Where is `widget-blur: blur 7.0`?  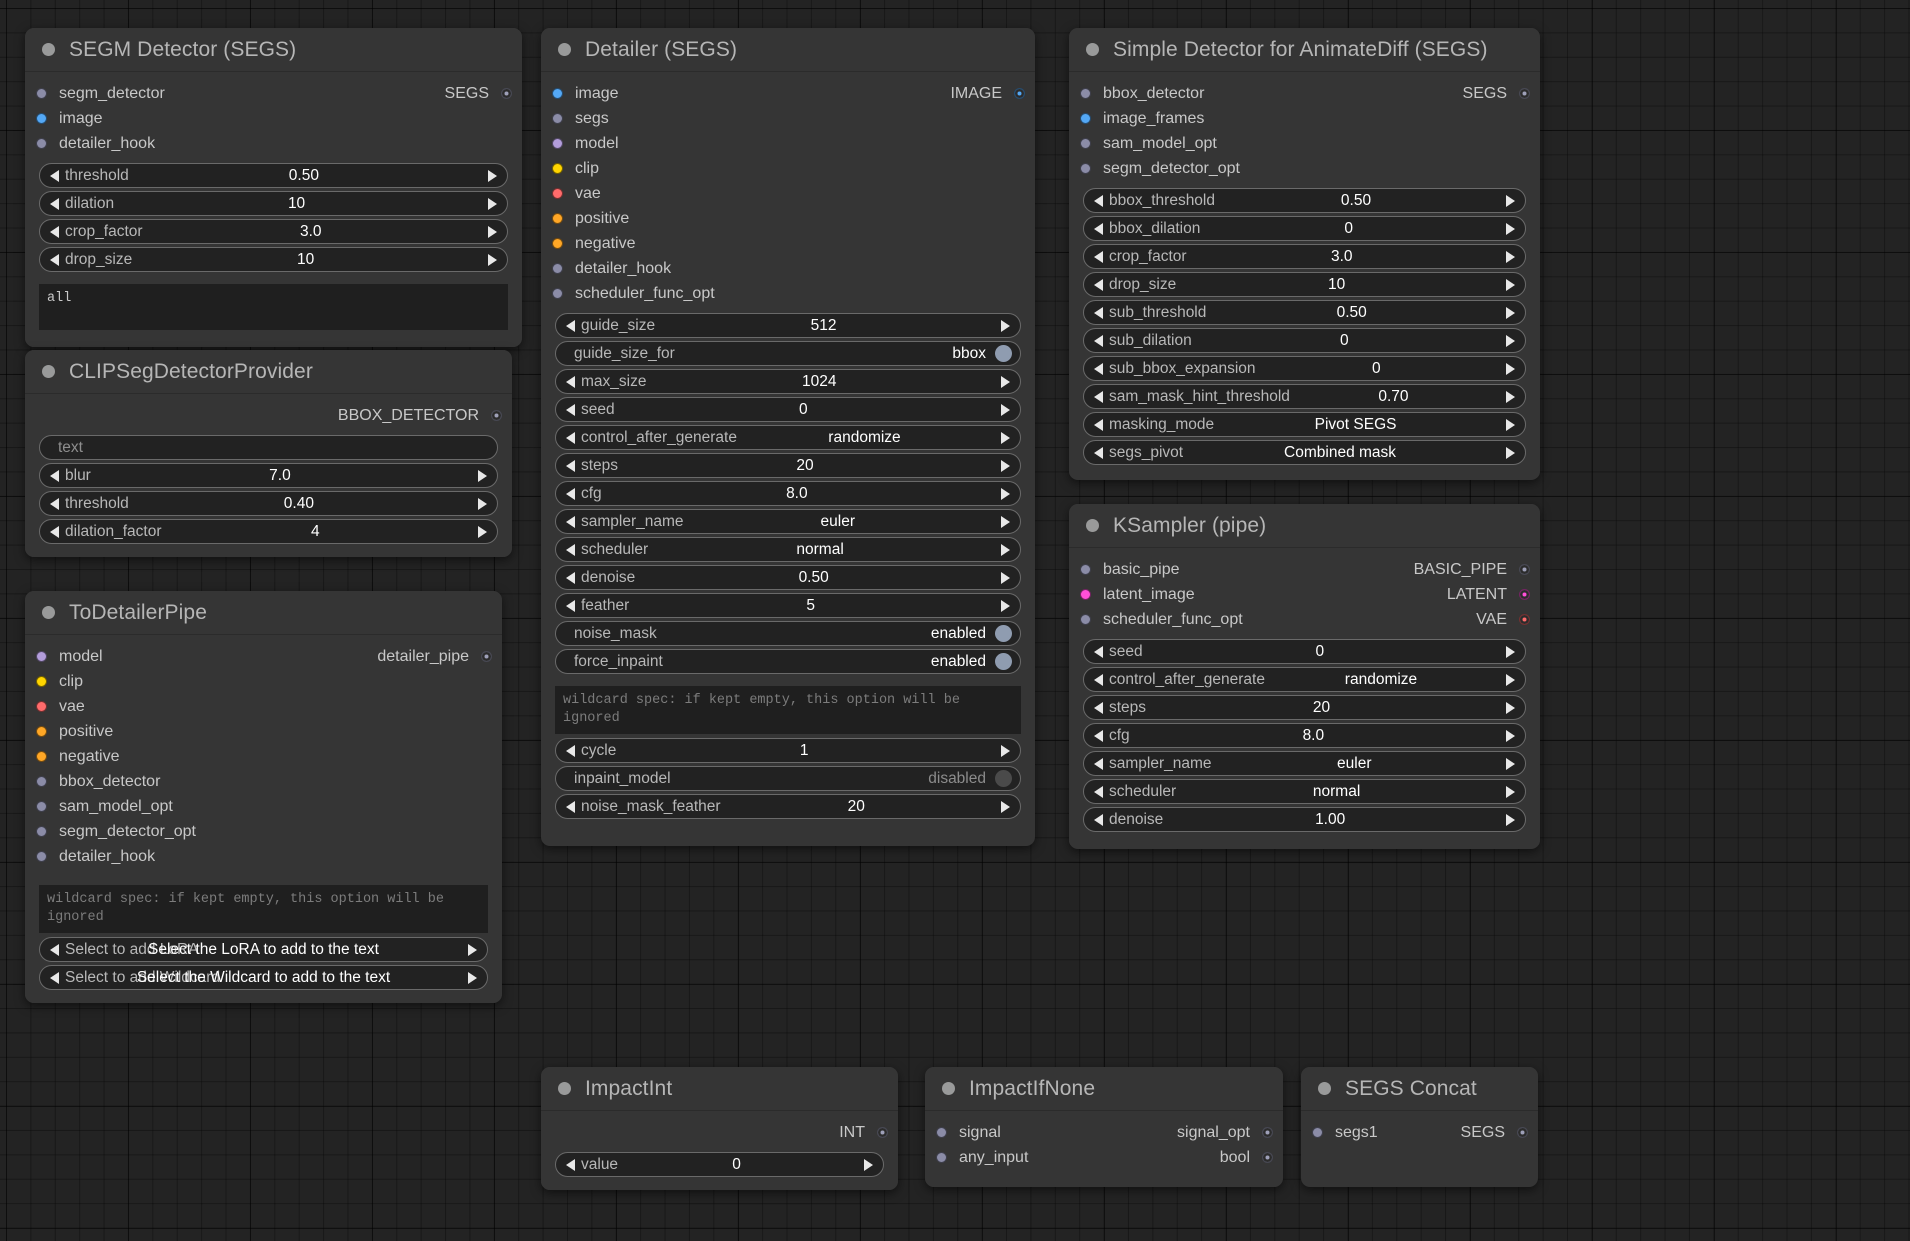 widget-blur: blur 7.0 is located at coordinates (268, 475).